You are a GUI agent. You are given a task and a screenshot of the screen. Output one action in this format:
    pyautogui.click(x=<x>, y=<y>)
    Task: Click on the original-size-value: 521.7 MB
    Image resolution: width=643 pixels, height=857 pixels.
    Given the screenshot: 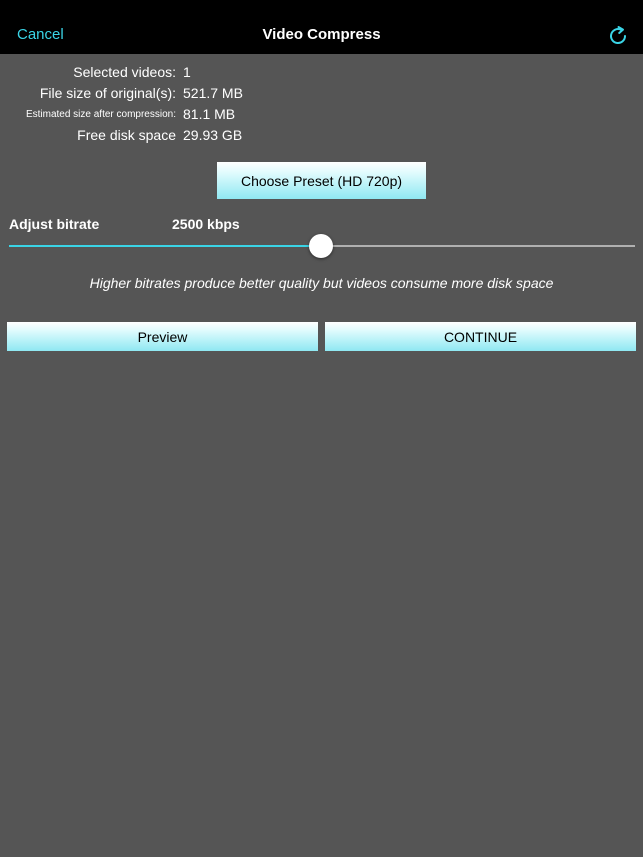 What is the action you would take?
    pyautogui.click(x=213, y=93)
    